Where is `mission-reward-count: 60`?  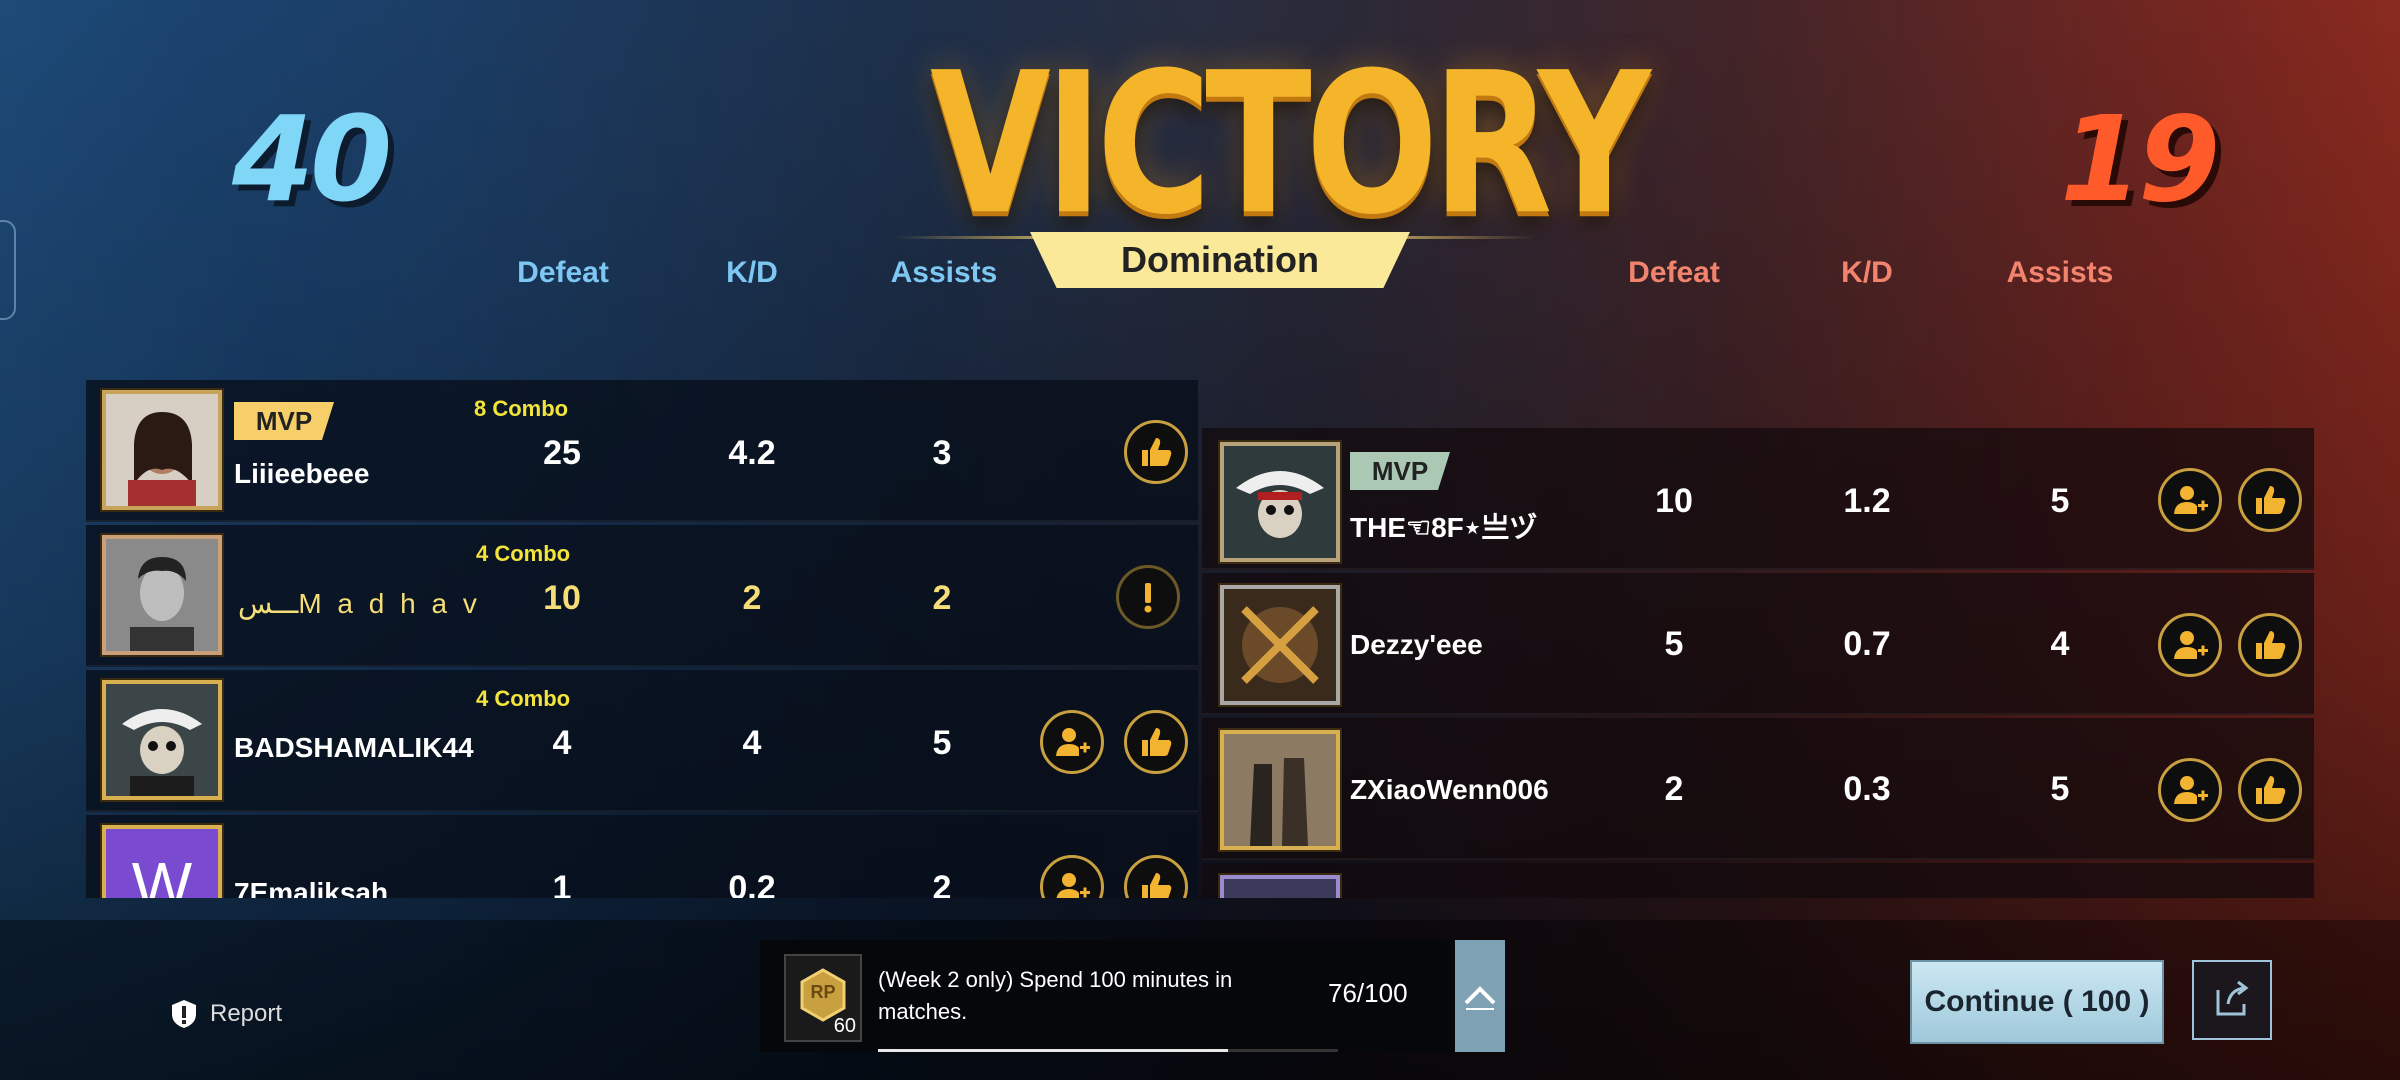
mission-reward-count: 60 is located at coordinates (844, 1026).